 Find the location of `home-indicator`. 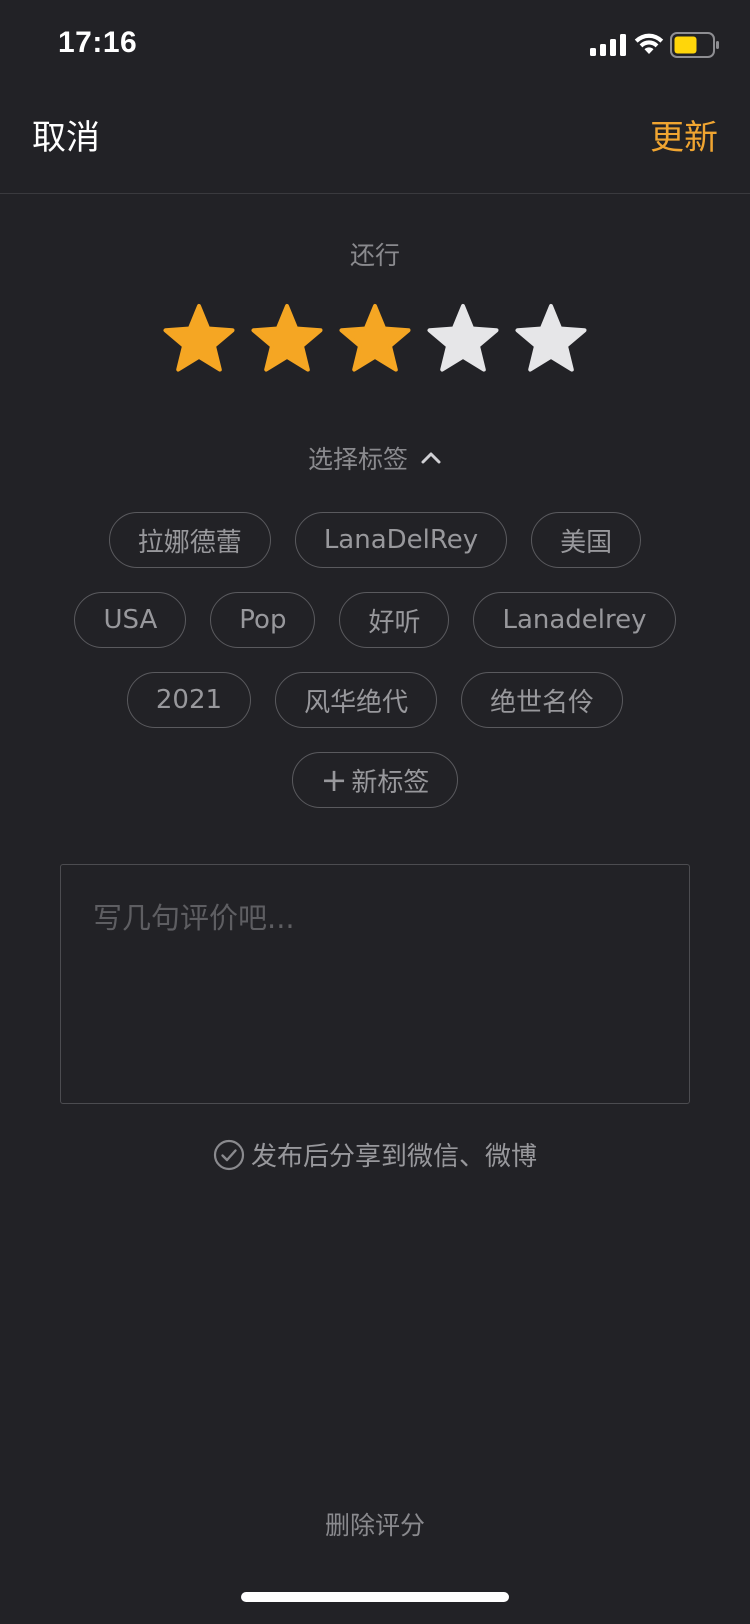

home-indicator is located at coordinates (375, 1597).